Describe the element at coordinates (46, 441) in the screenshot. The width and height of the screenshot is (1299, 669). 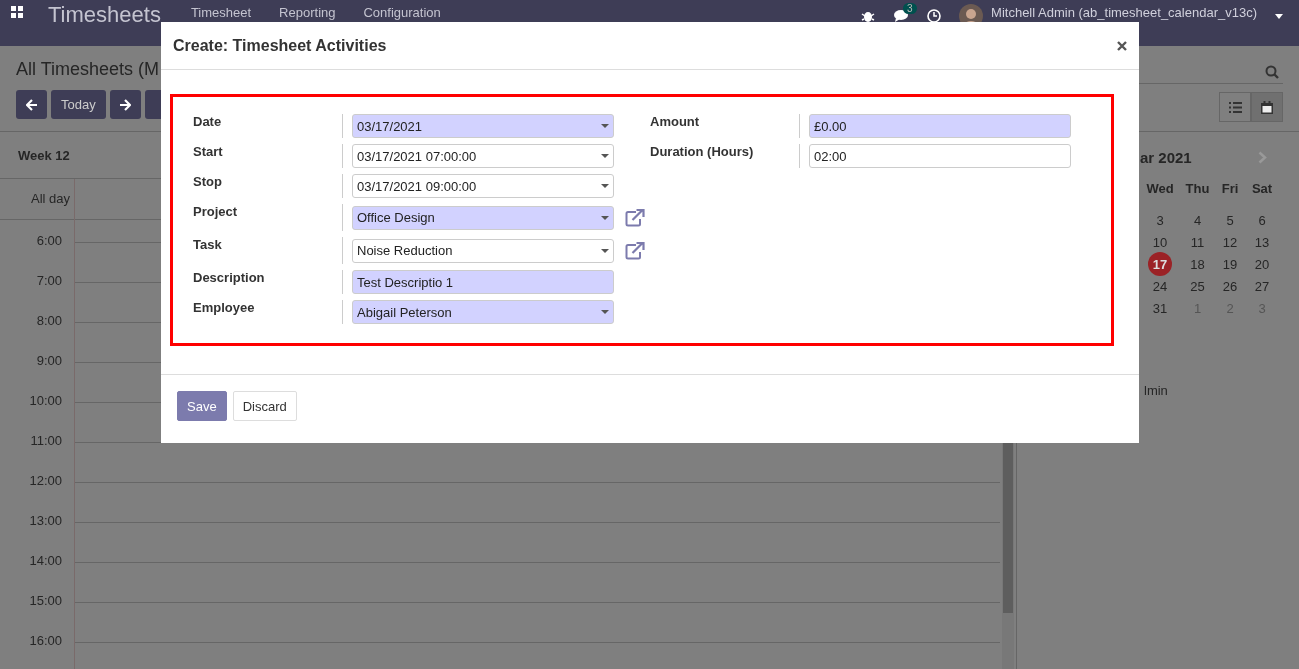
I see `hour-label: 11:00` at that location.